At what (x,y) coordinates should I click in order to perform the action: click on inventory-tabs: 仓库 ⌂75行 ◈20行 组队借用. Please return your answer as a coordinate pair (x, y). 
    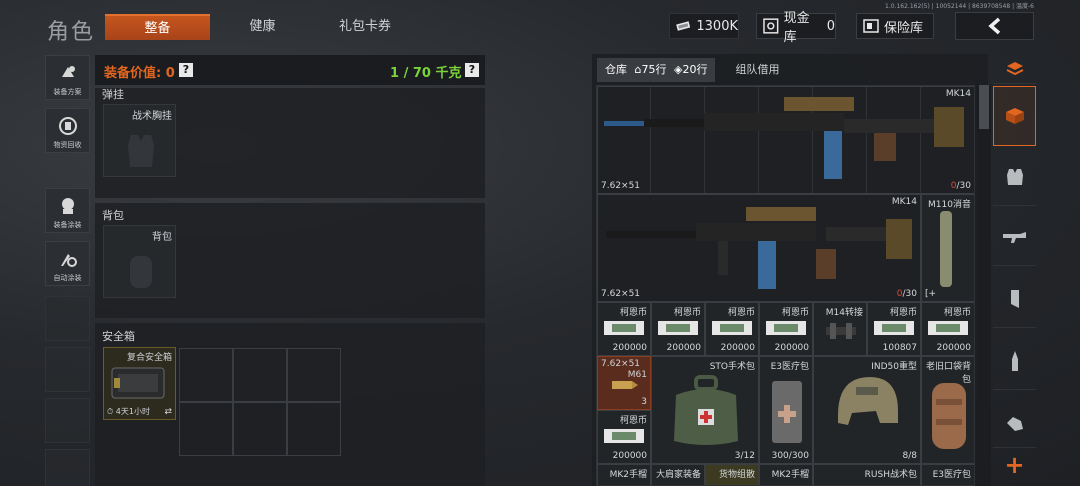
    Looking at the image, I should click on (692, 70).